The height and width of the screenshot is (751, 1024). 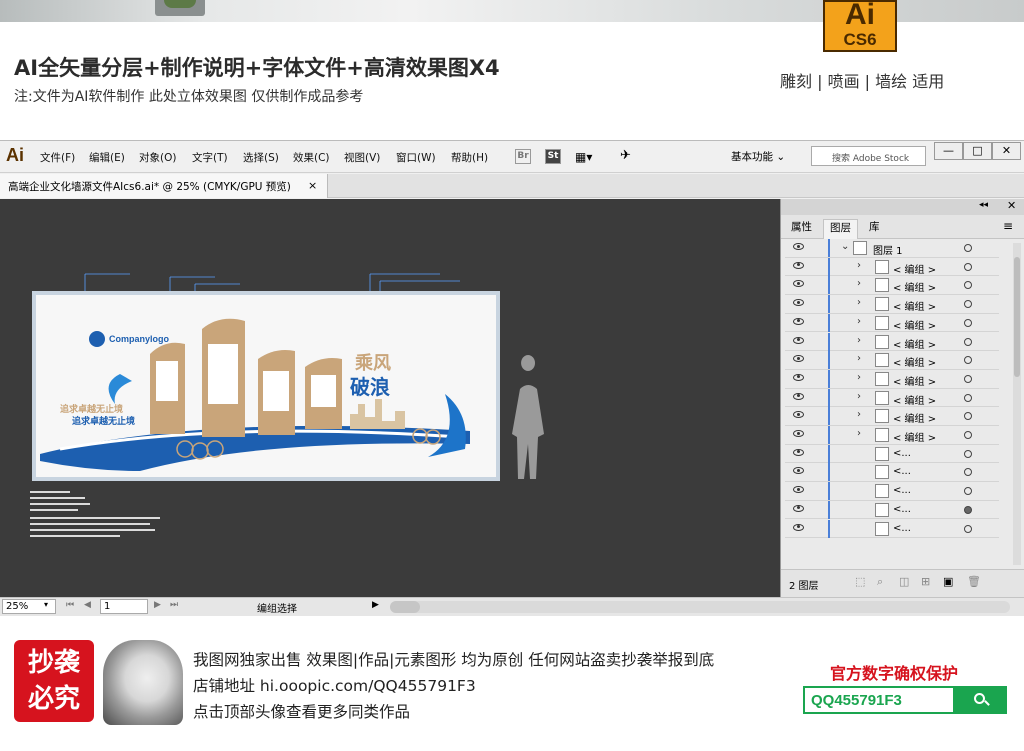 What do you see at coordinates (46, 604) in the screenshot?
I see `zoom-dropdown-icon: ▾` at bounding box center [46, 604].